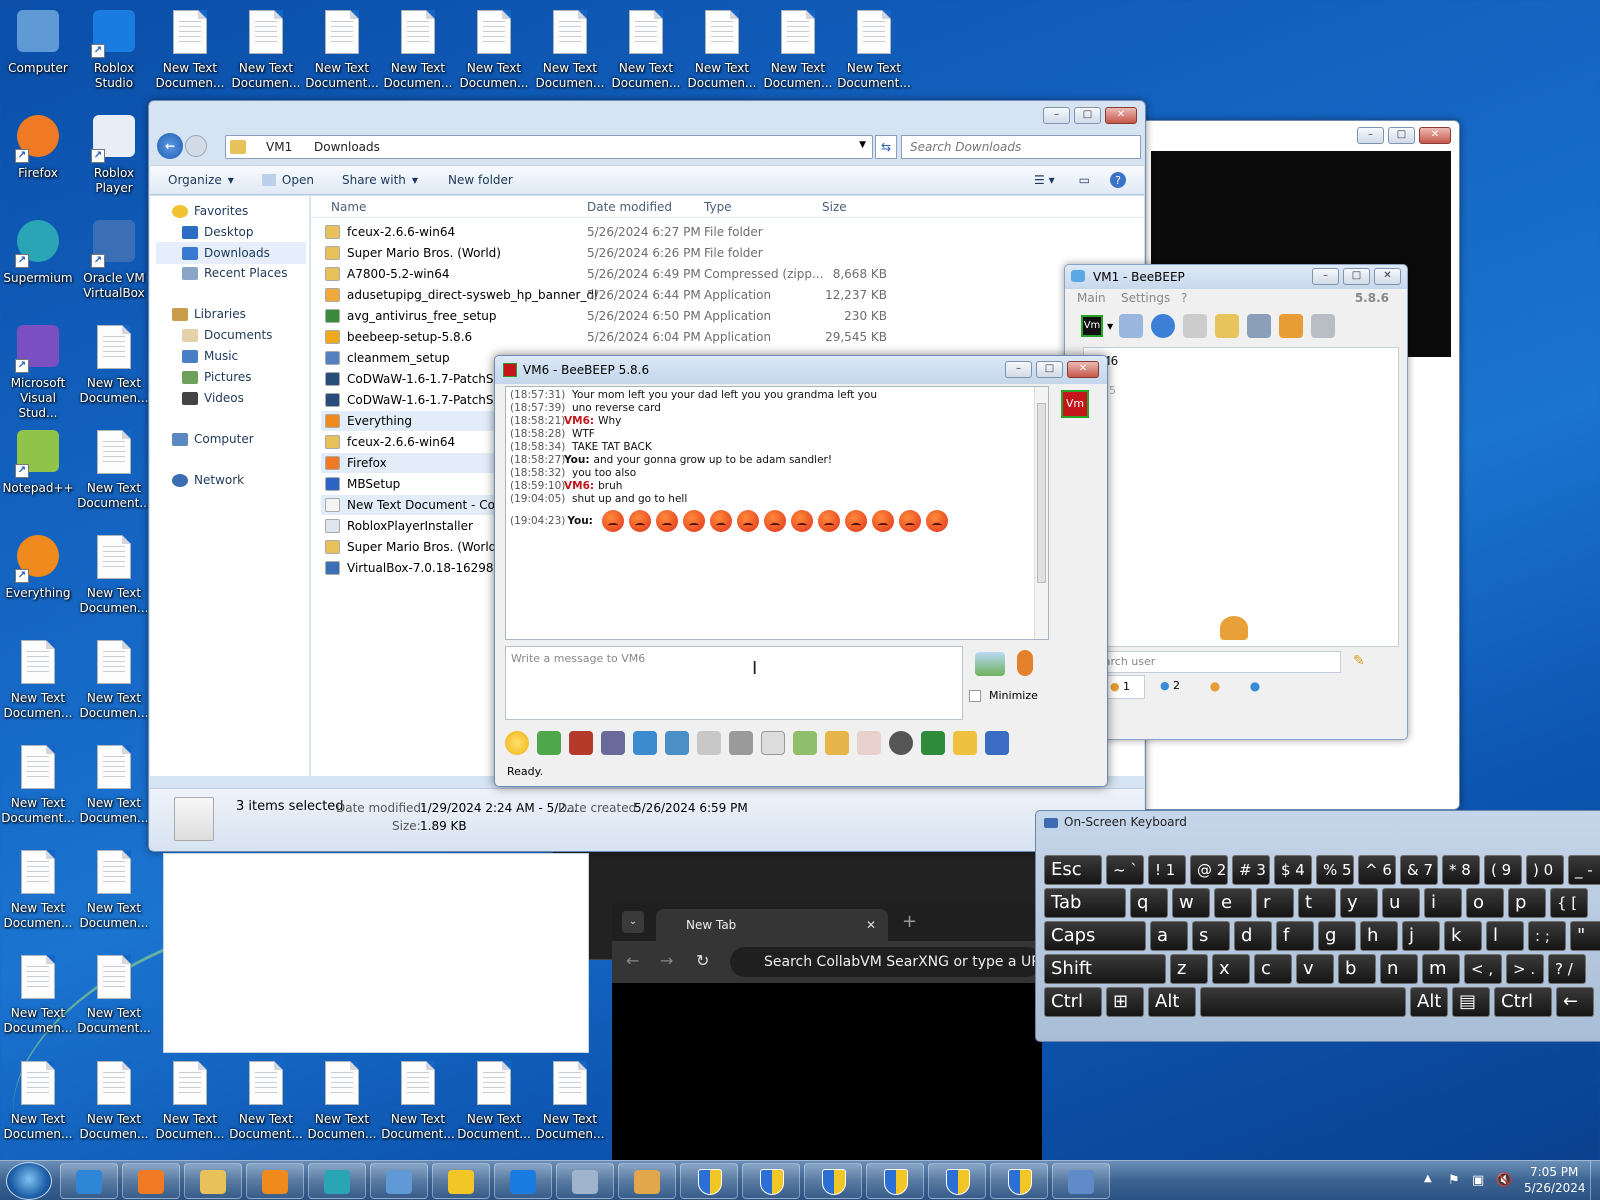  What do you see at coordinates (1359, 661) in the screenshot?
I see `broom-icon: ✎` at bounding box center [1359, 661].